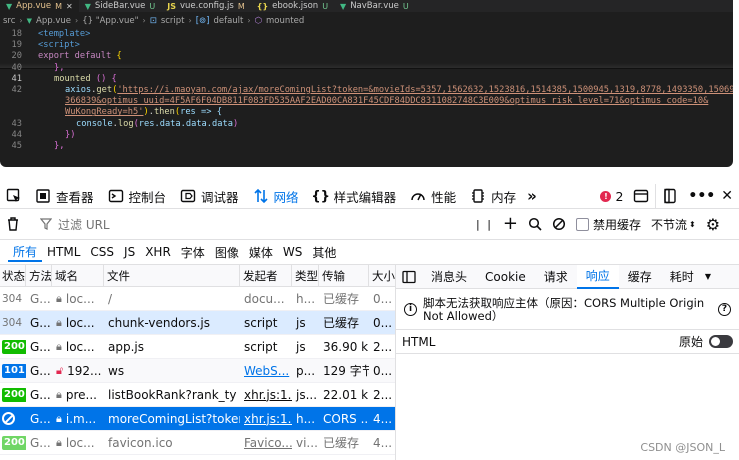 Image resolution: width=739 pixels, height=460 pixels. What do you see at coordinates (193, 252) in the screenshot?
I see `type-filter-font: 字体` at bounding box center [193, 252].